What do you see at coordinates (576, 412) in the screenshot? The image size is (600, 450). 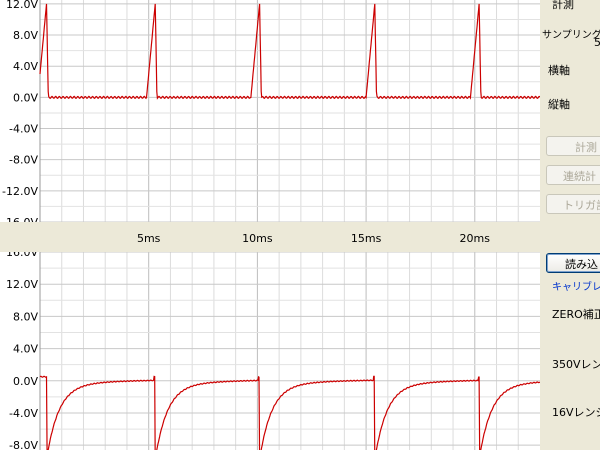 I see `range-16v-label: 16Vレンジ` at bounding box center [576, 412].